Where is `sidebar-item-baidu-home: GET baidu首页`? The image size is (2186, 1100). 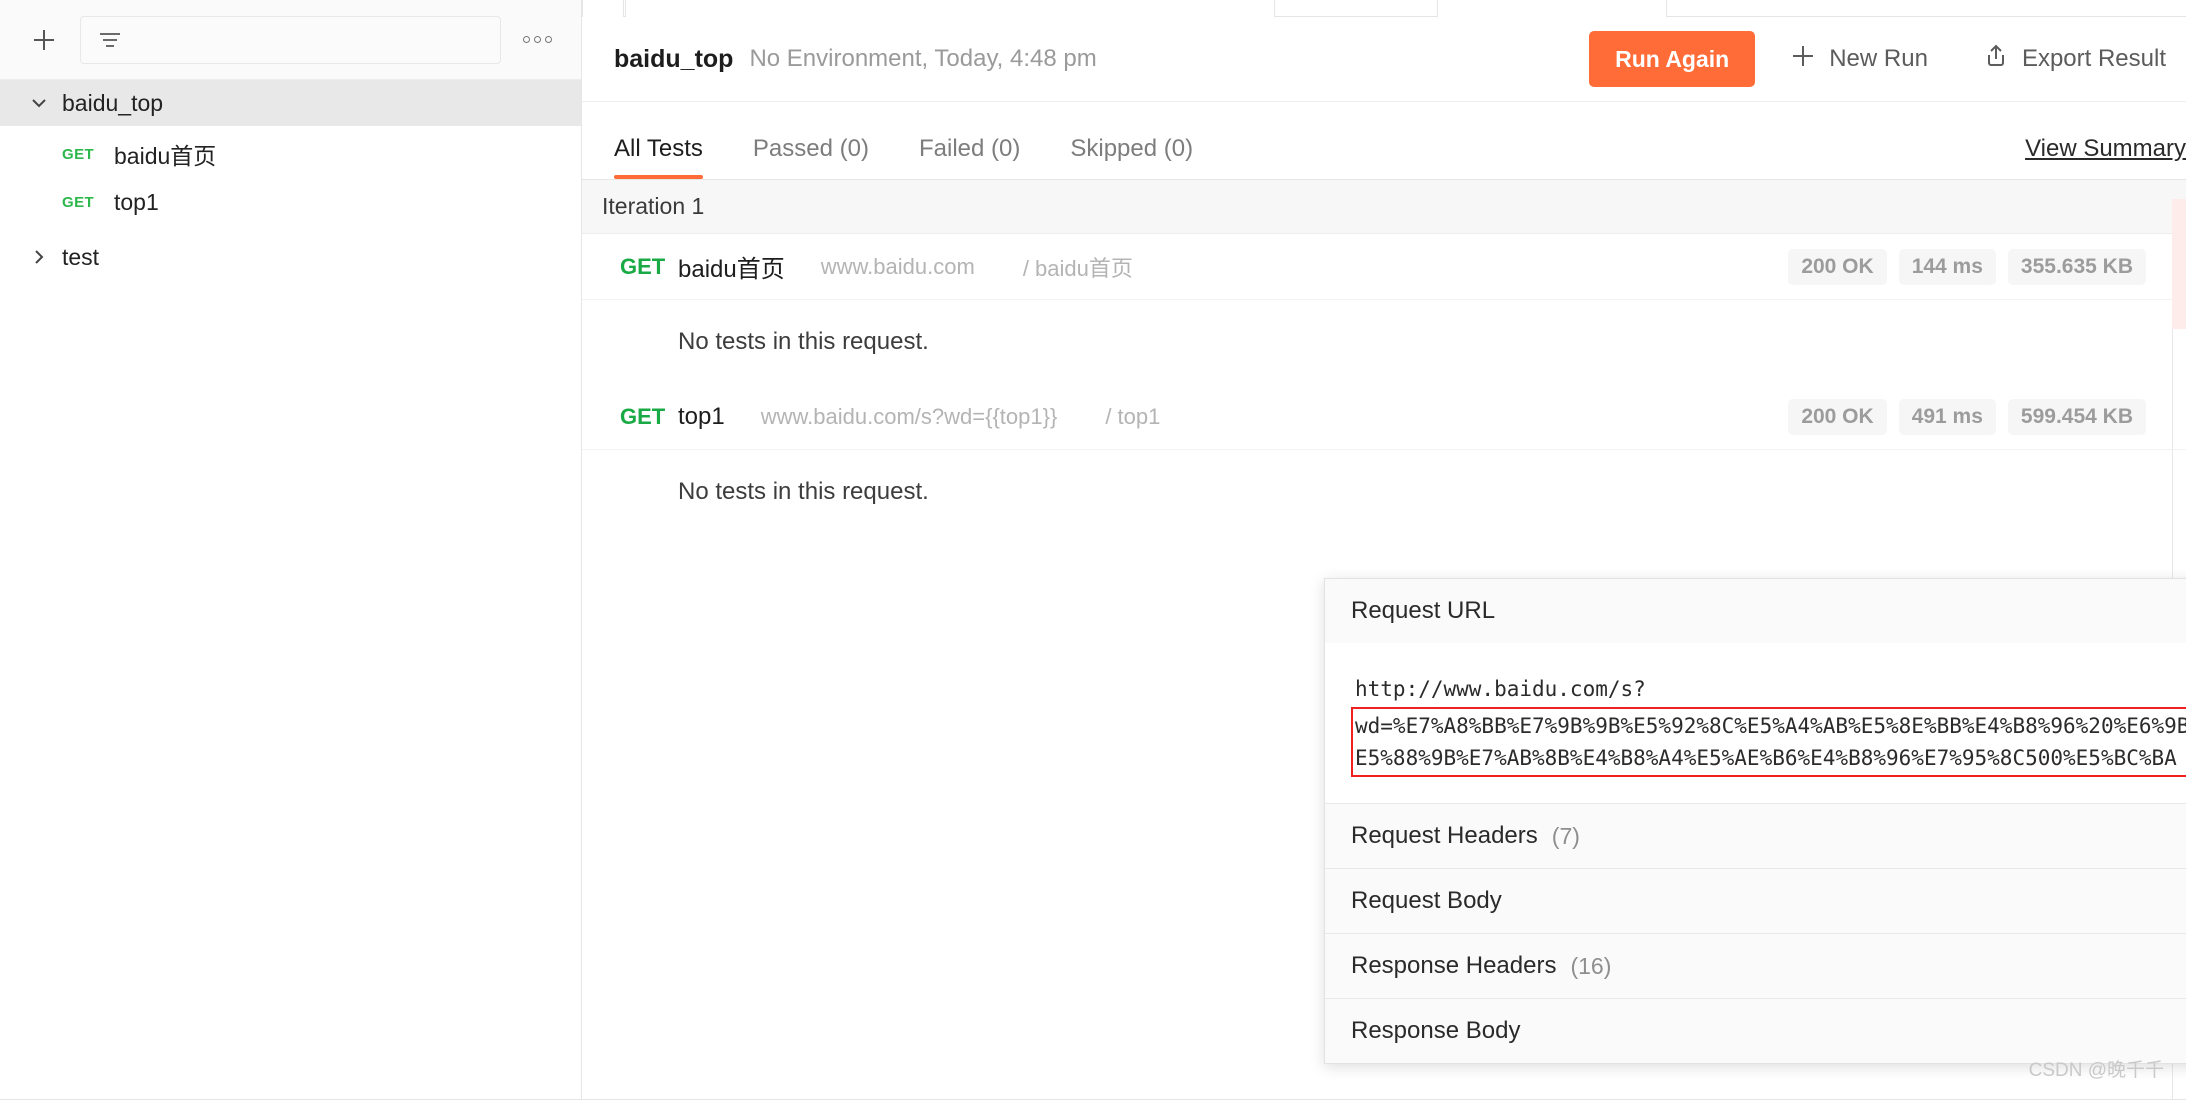
sidebar-item-baidu-home: GET baidu首页 is located at coordinates (290, 154).